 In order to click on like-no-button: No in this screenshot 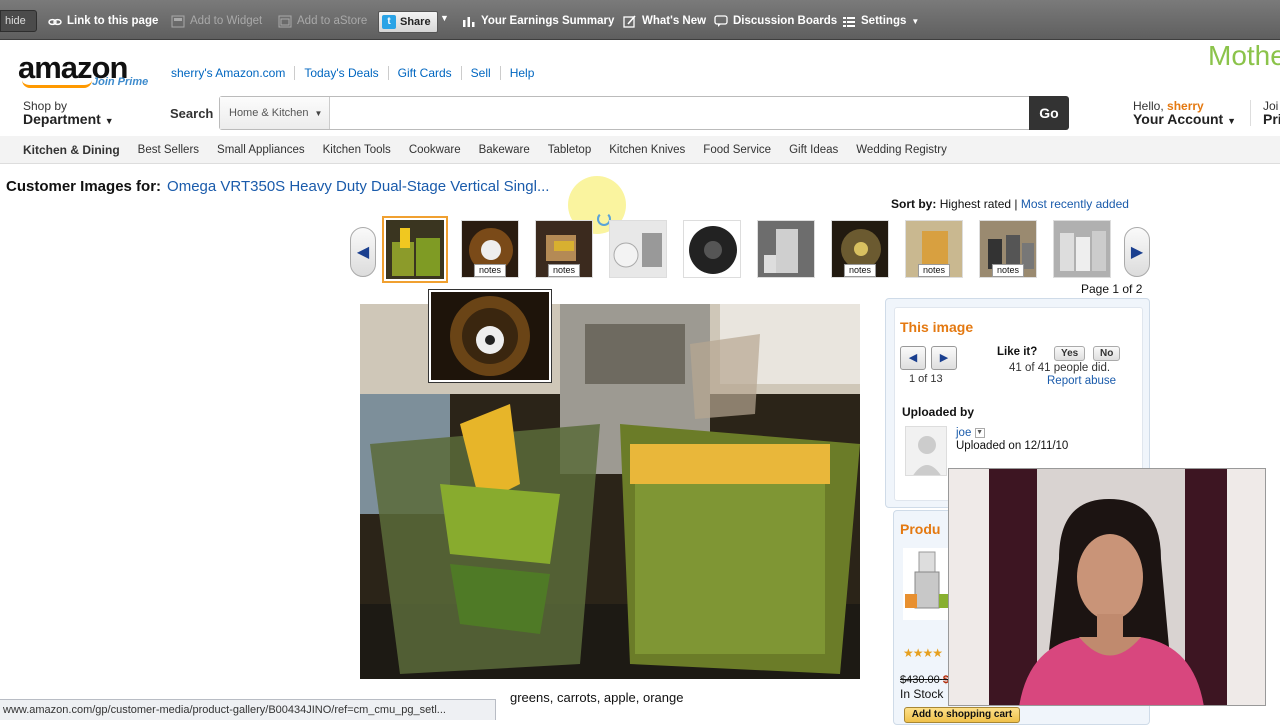, I will do `click(1107, 353)`.